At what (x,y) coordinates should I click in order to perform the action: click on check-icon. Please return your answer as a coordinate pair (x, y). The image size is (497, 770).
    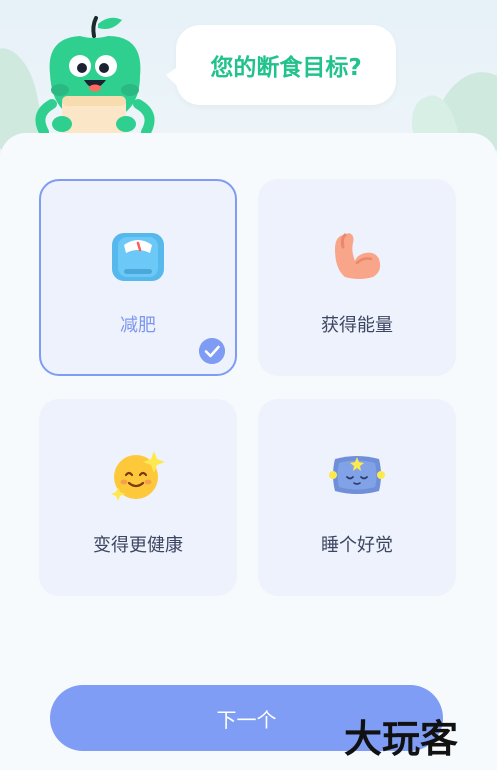
    Looking at the image, I should click on (212, 351).